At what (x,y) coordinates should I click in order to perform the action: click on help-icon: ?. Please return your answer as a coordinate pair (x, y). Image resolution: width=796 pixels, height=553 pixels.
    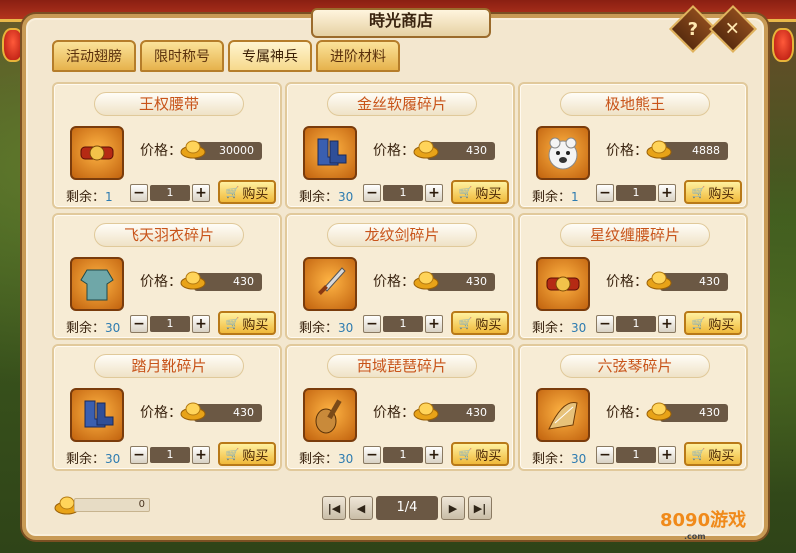
    Looking at the image, I should click on (693, 29).